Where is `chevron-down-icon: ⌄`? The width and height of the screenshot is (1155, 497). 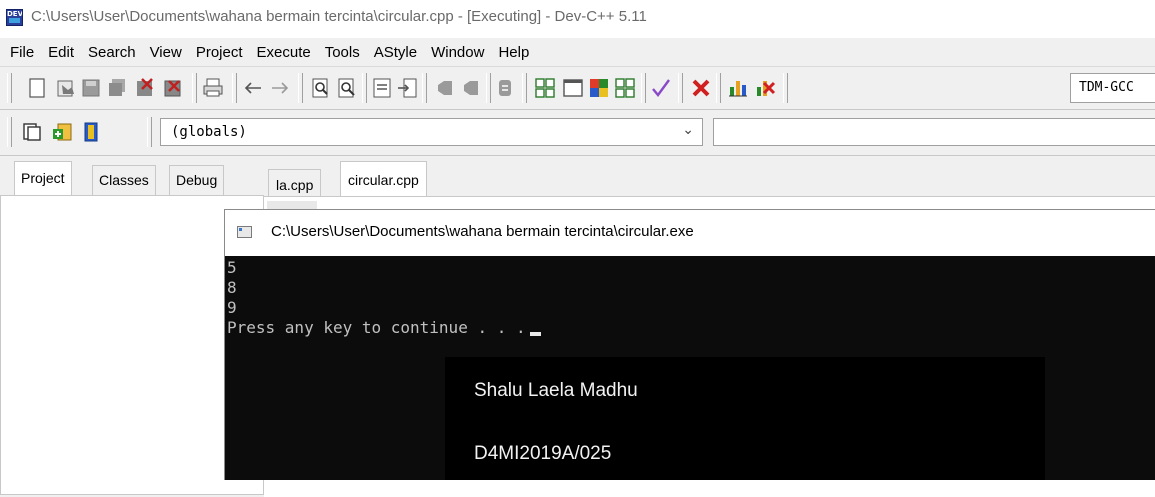 chevron-down-icon: ⌄ is located at coordinates (688, 130).